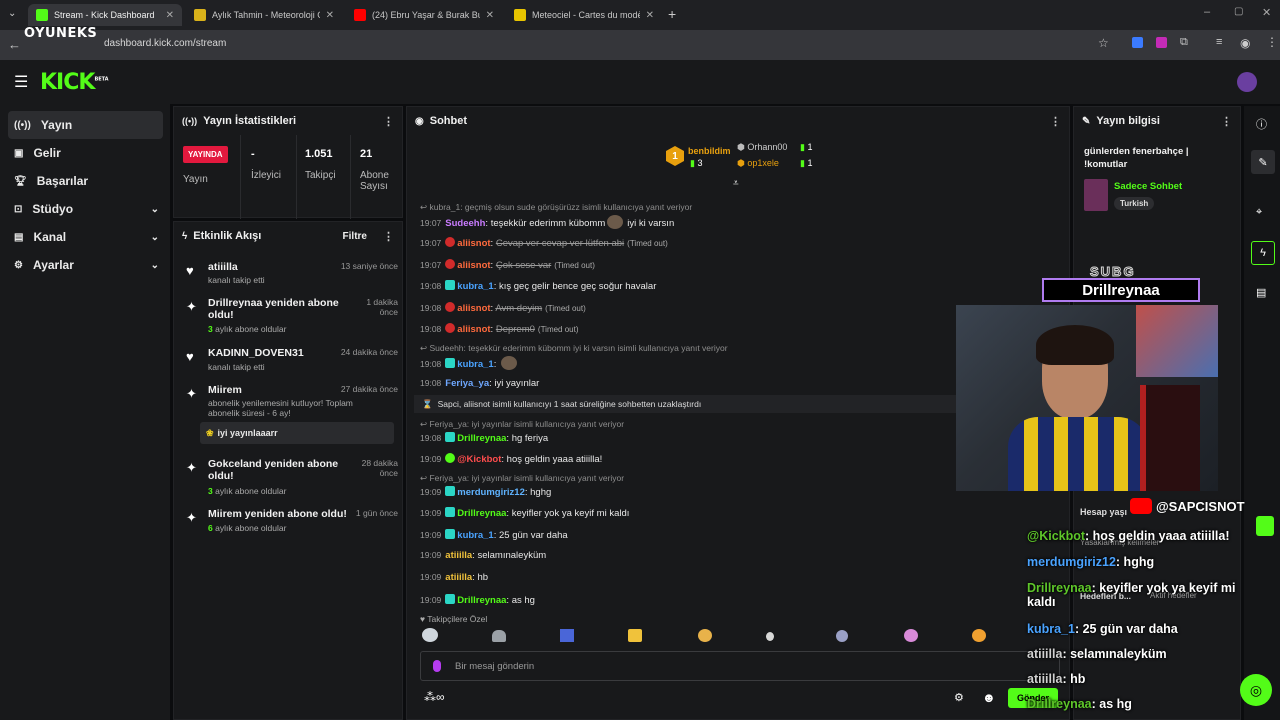  I want to click on message-username: Feriya_ya, so click(467, 383).